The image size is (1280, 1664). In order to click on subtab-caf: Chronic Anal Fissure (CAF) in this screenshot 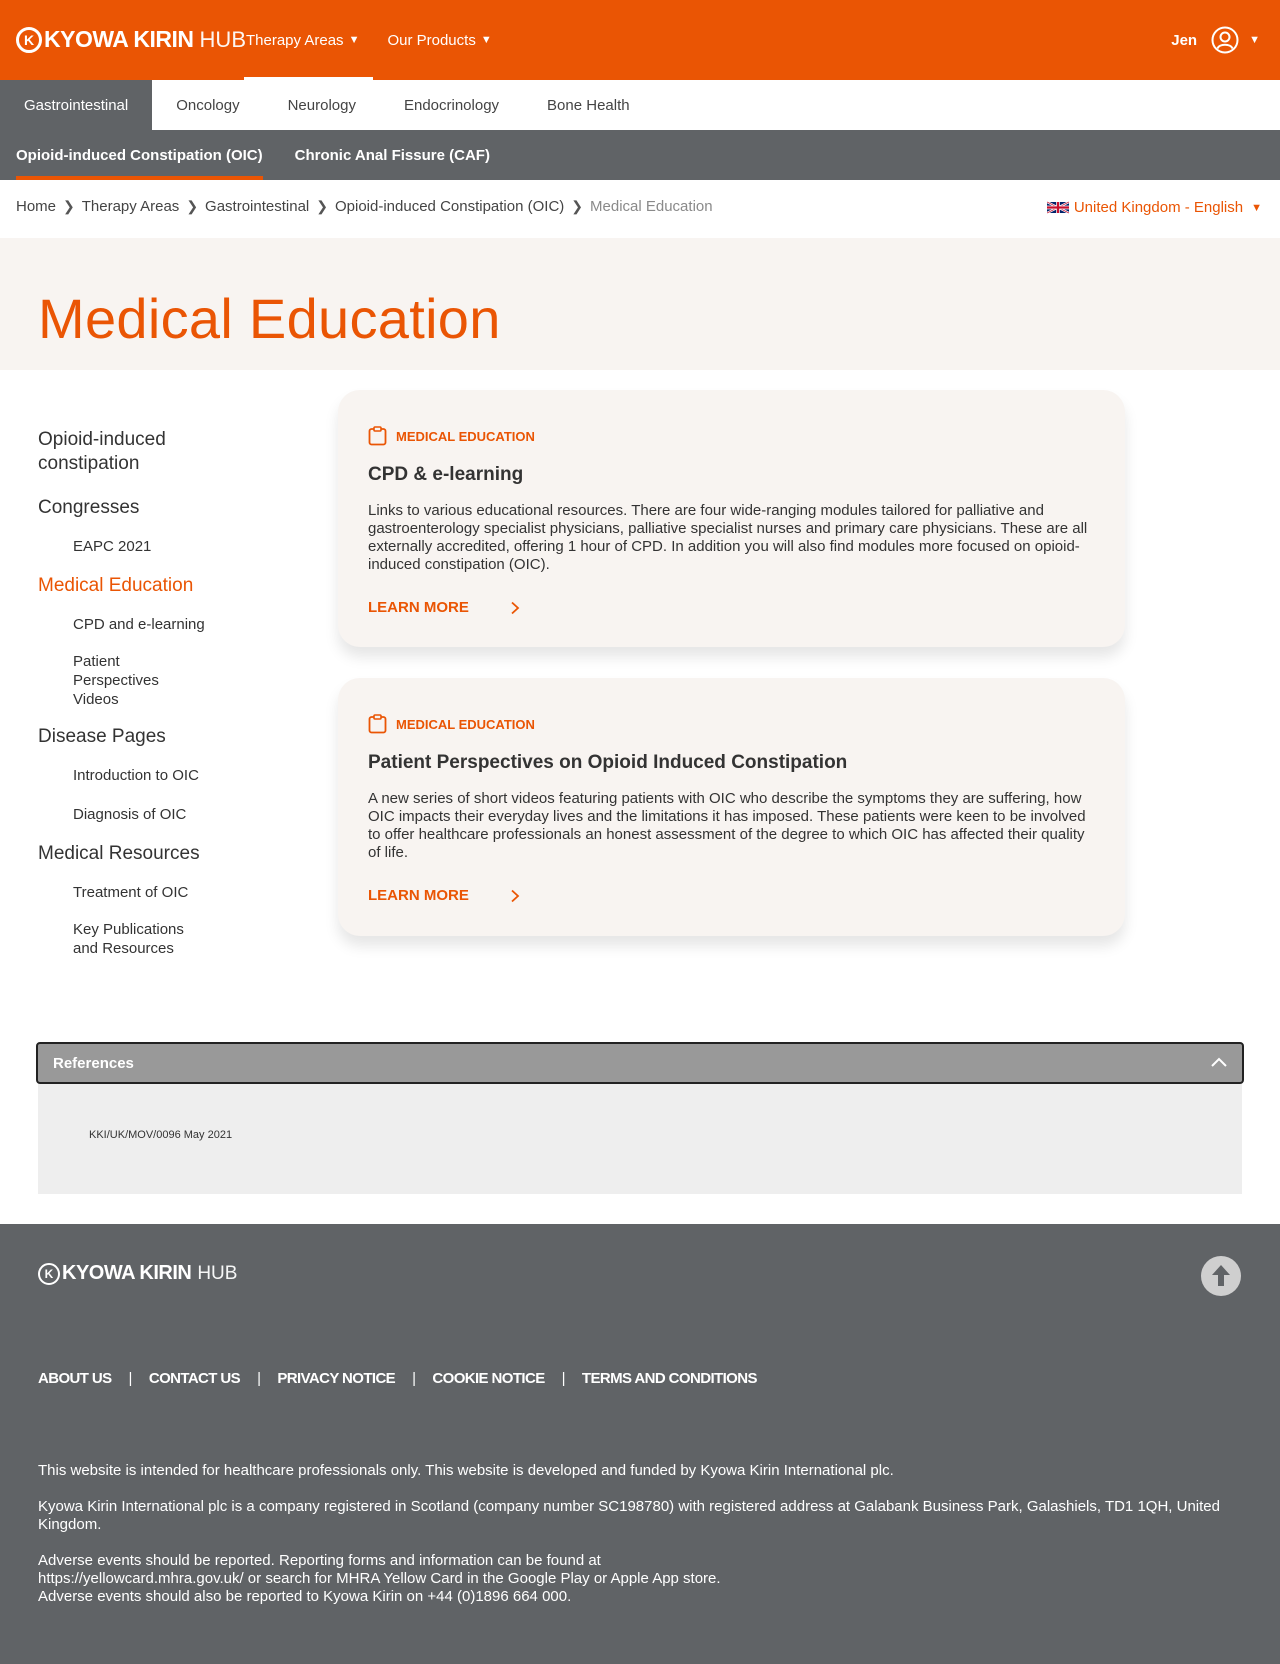, I will do `click(392, 155)`.